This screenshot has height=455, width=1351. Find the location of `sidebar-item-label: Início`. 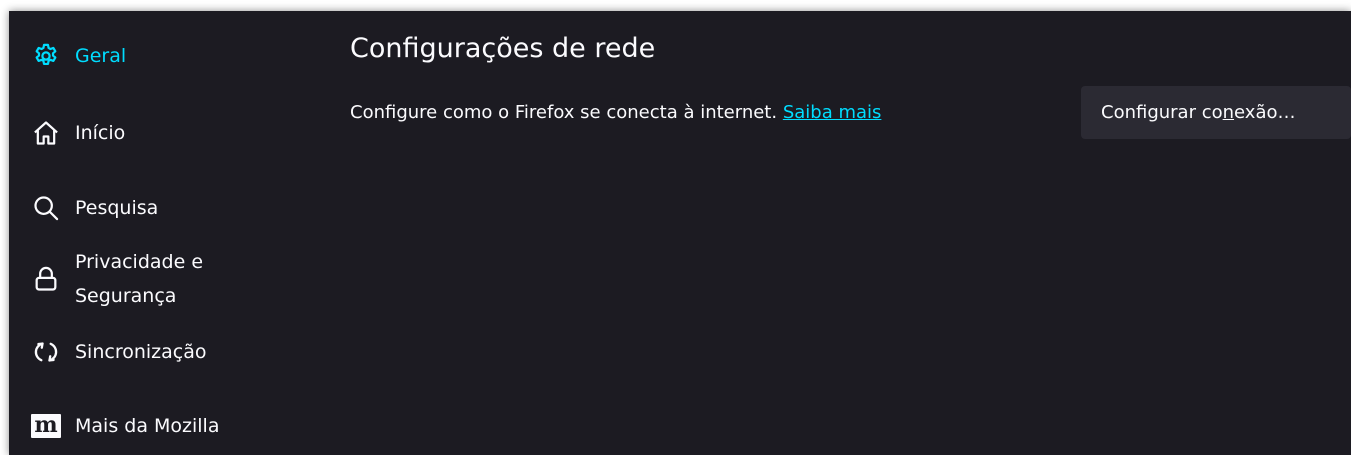

sidebar-item-label: Início is located at coordinates (100, 133).